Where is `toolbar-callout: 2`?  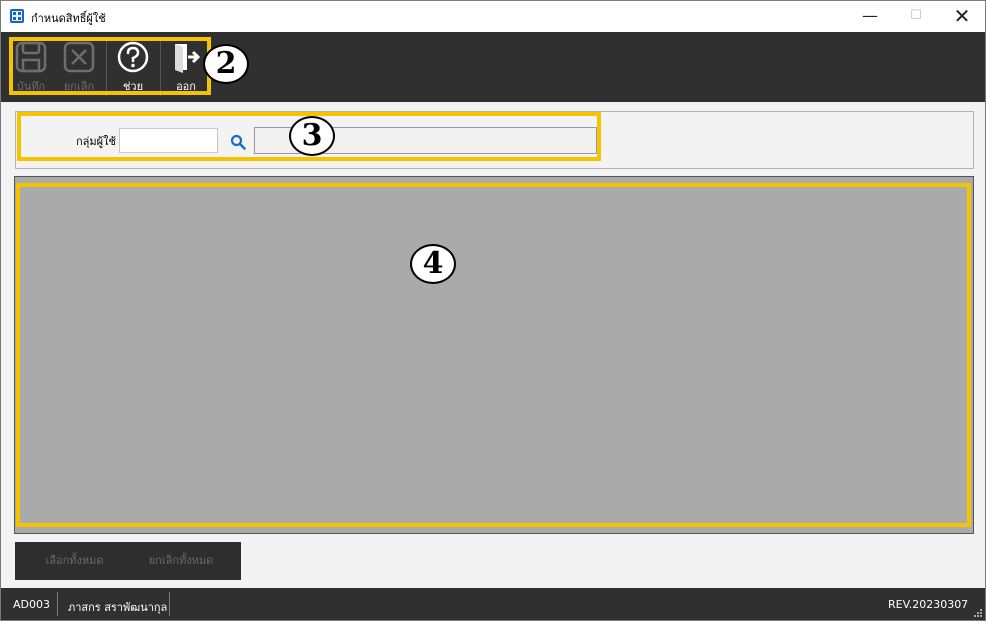 toolbar-callout: 2 is located at coordinates (226, 64).